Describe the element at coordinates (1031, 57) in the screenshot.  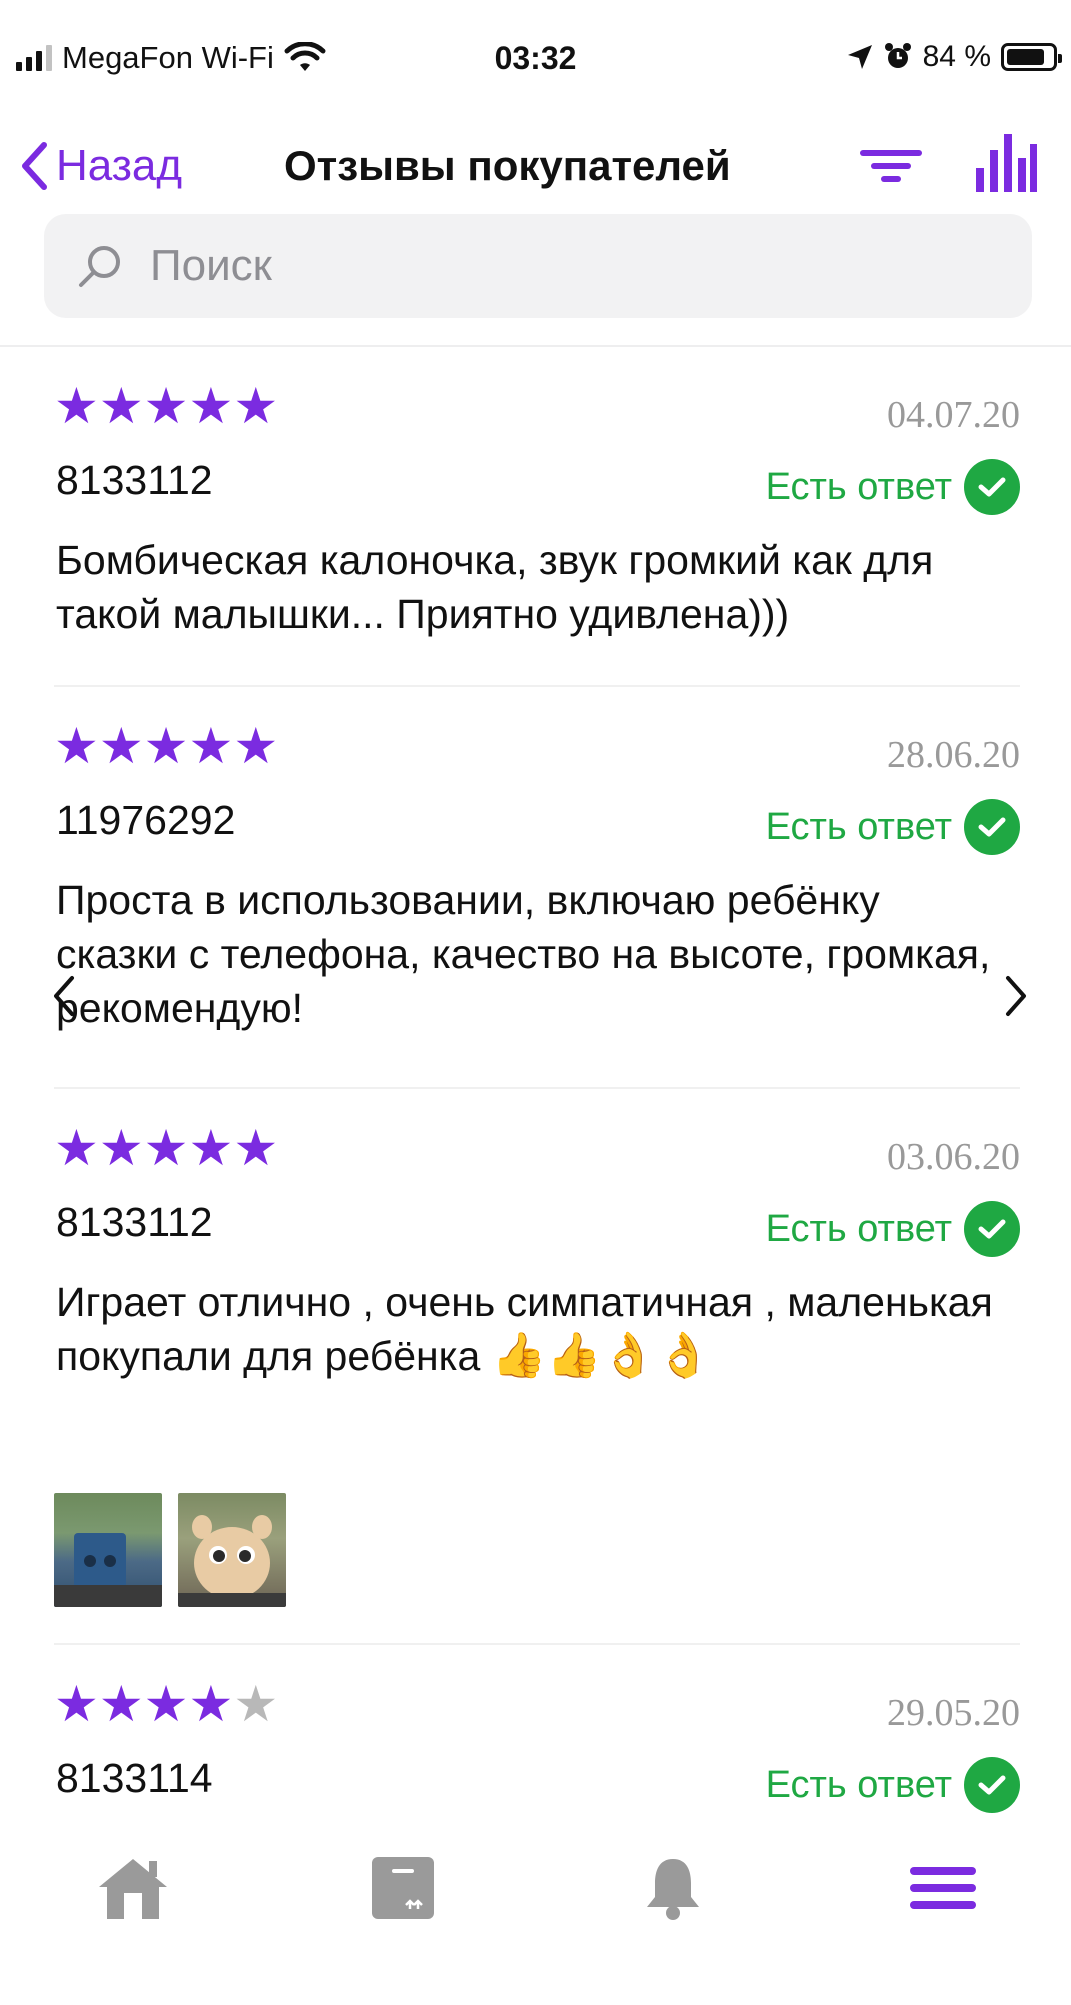
I see `battery-icon` at that location.